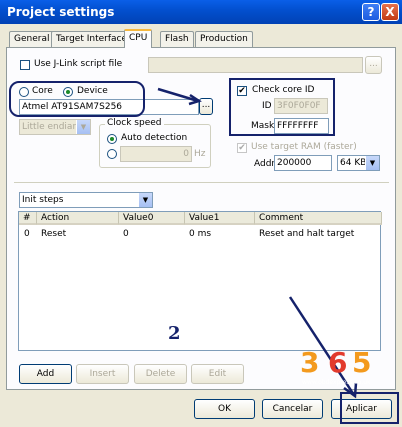 The width and height of the screenshot is (402, 427). Describe the element at coordinates (310, 362) in the screenshot. I see `brand-digit-3: 3` at that location.